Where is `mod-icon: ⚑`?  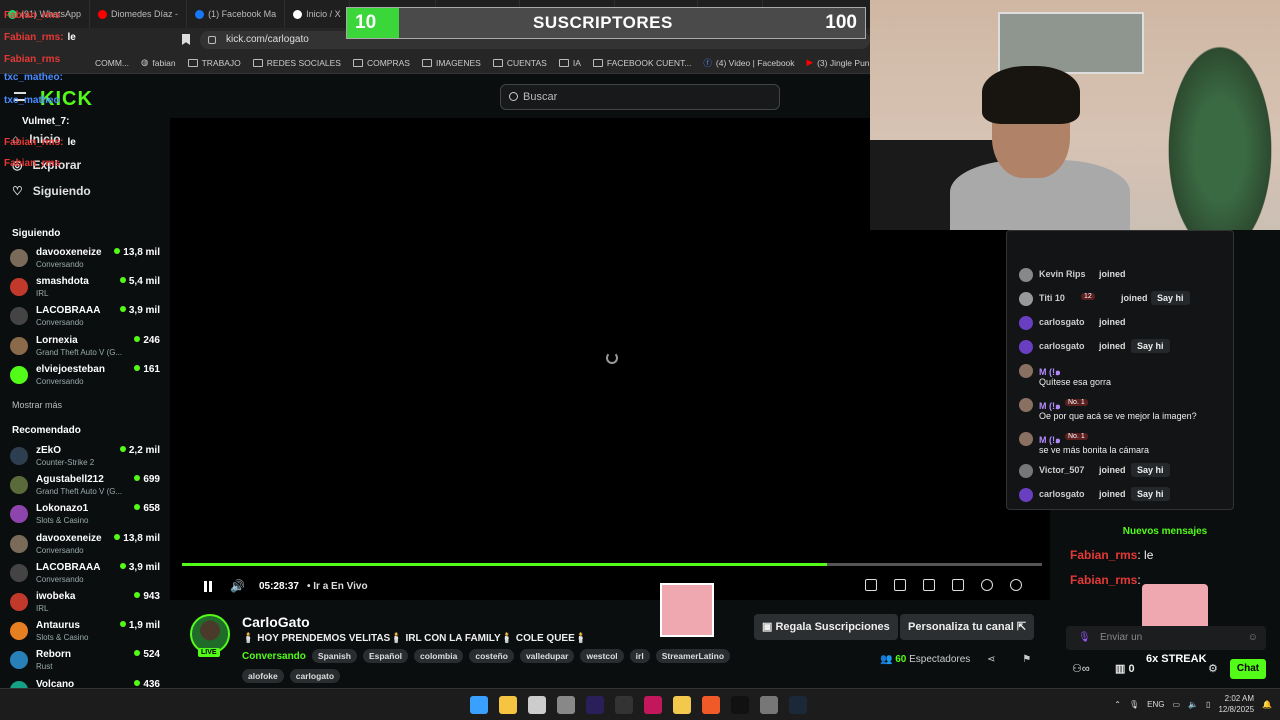
mod-icon: ⚑ is located at coordinates (1026, 659).